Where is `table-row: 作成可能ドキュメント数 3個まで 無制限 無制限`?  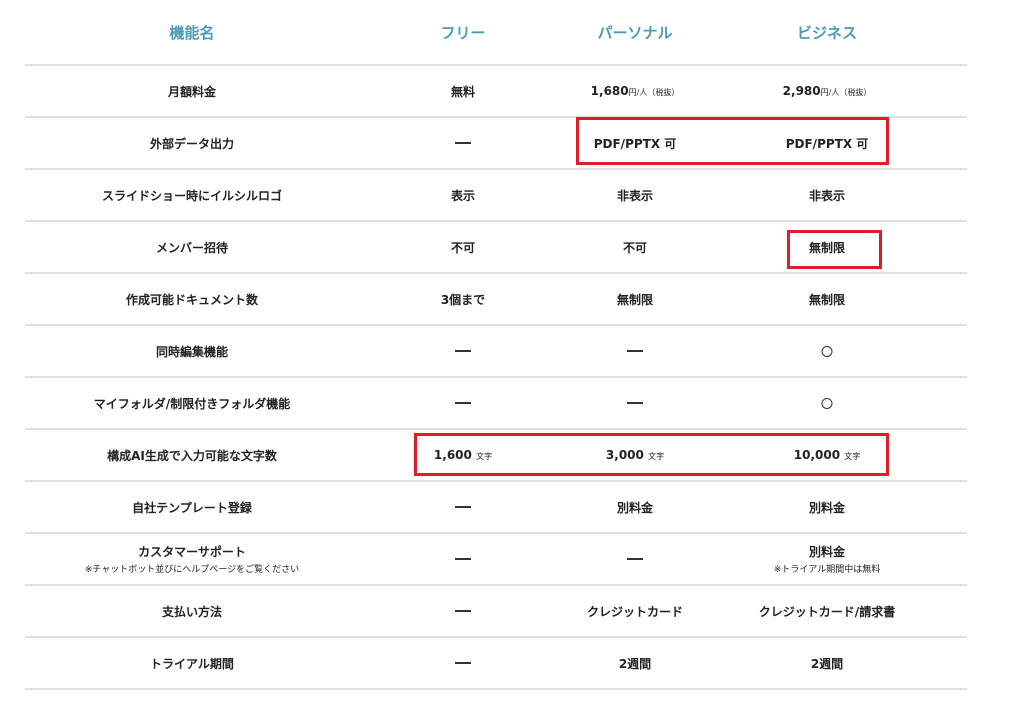 table-row: 作成可能ドキュメント数 3個まで 無制限 無制限 is located at coordinates (496, 300).